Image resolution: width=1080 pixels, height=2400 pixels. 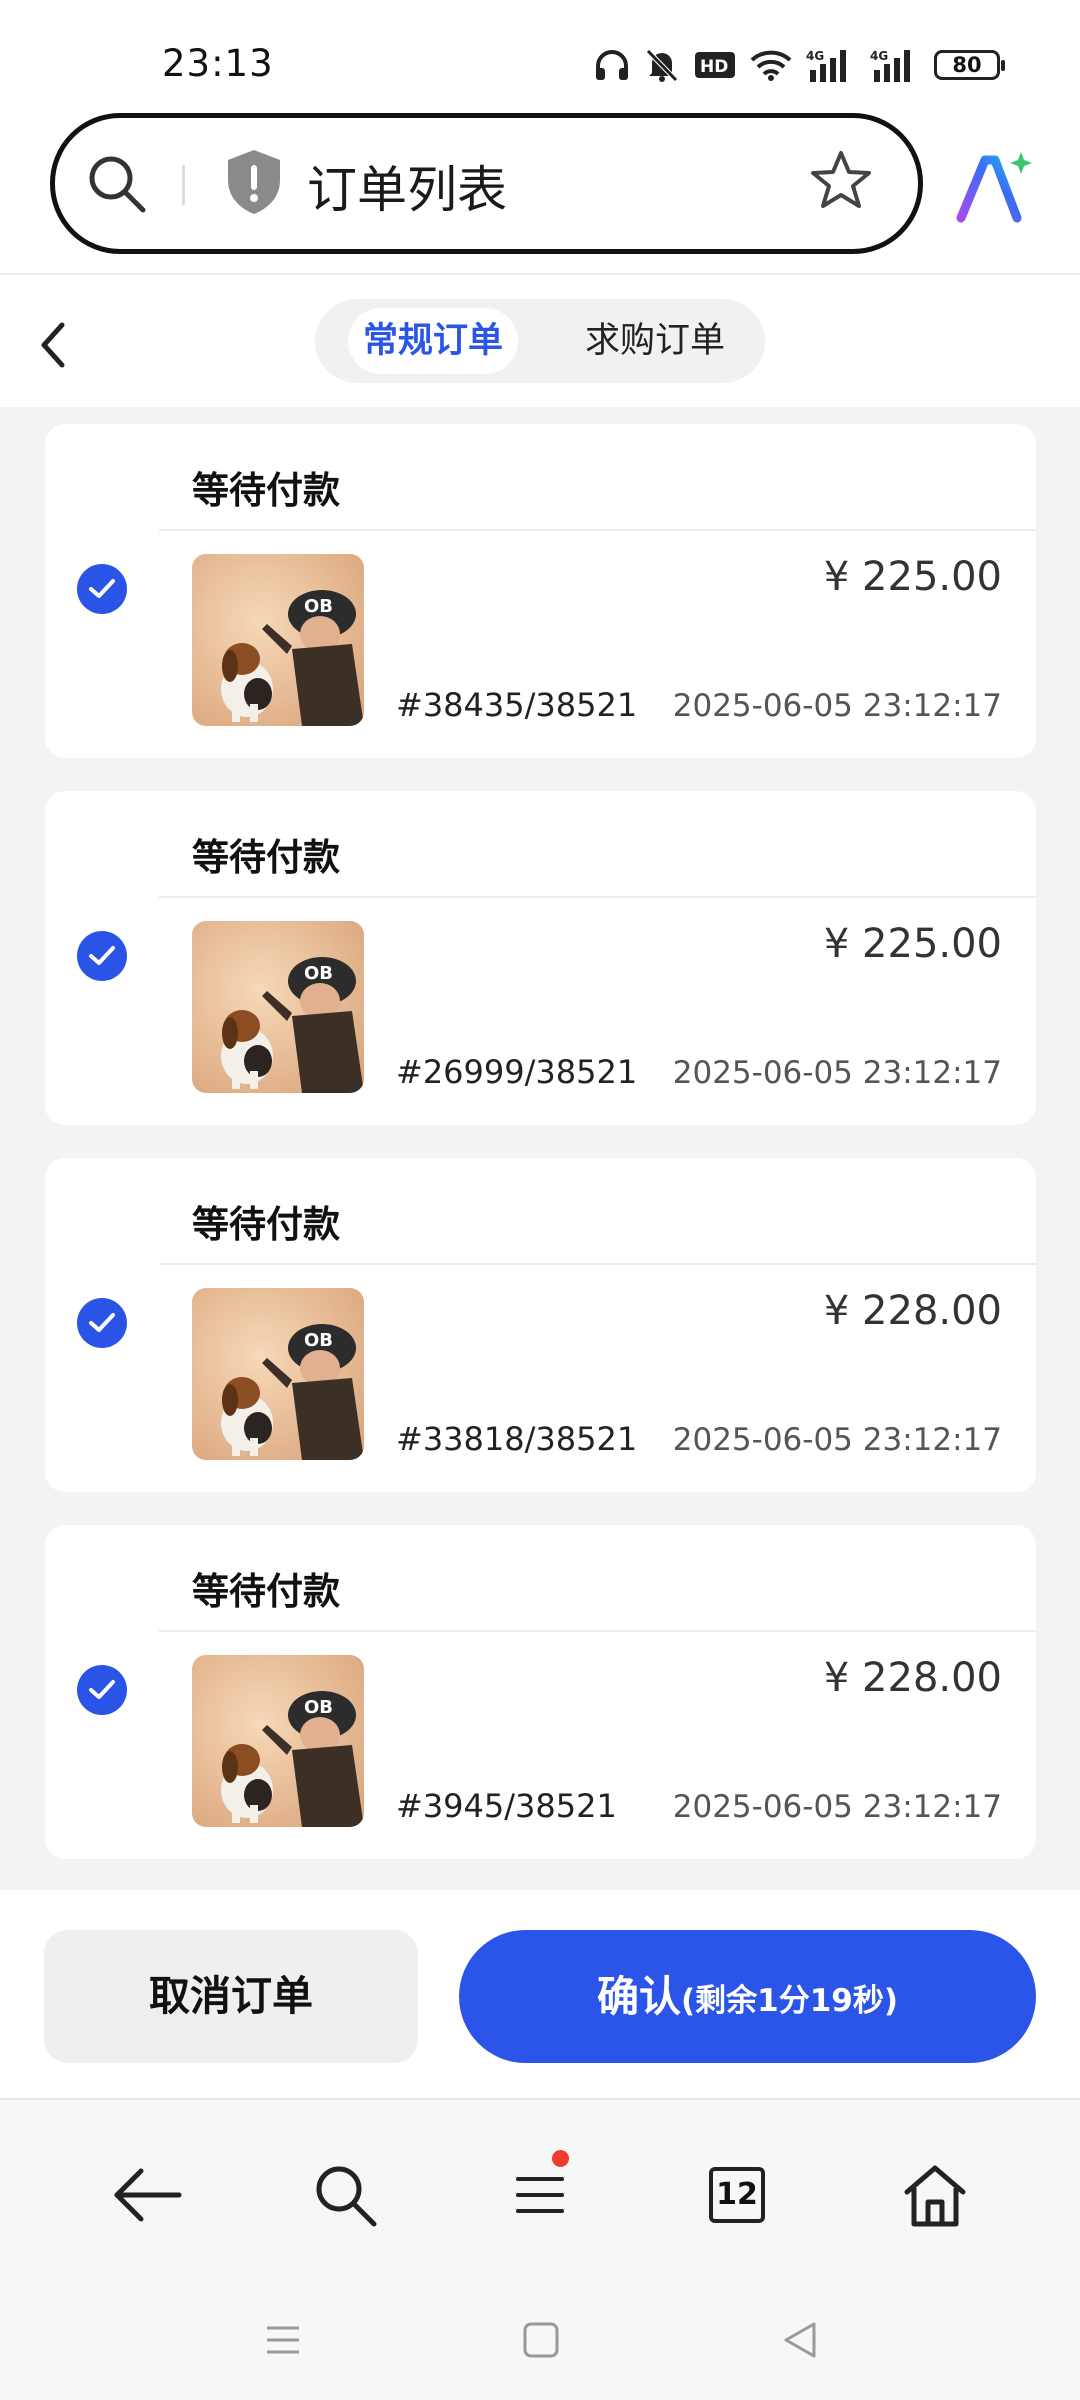 I want to click on system-home-button, so click(x=541, y=2340).